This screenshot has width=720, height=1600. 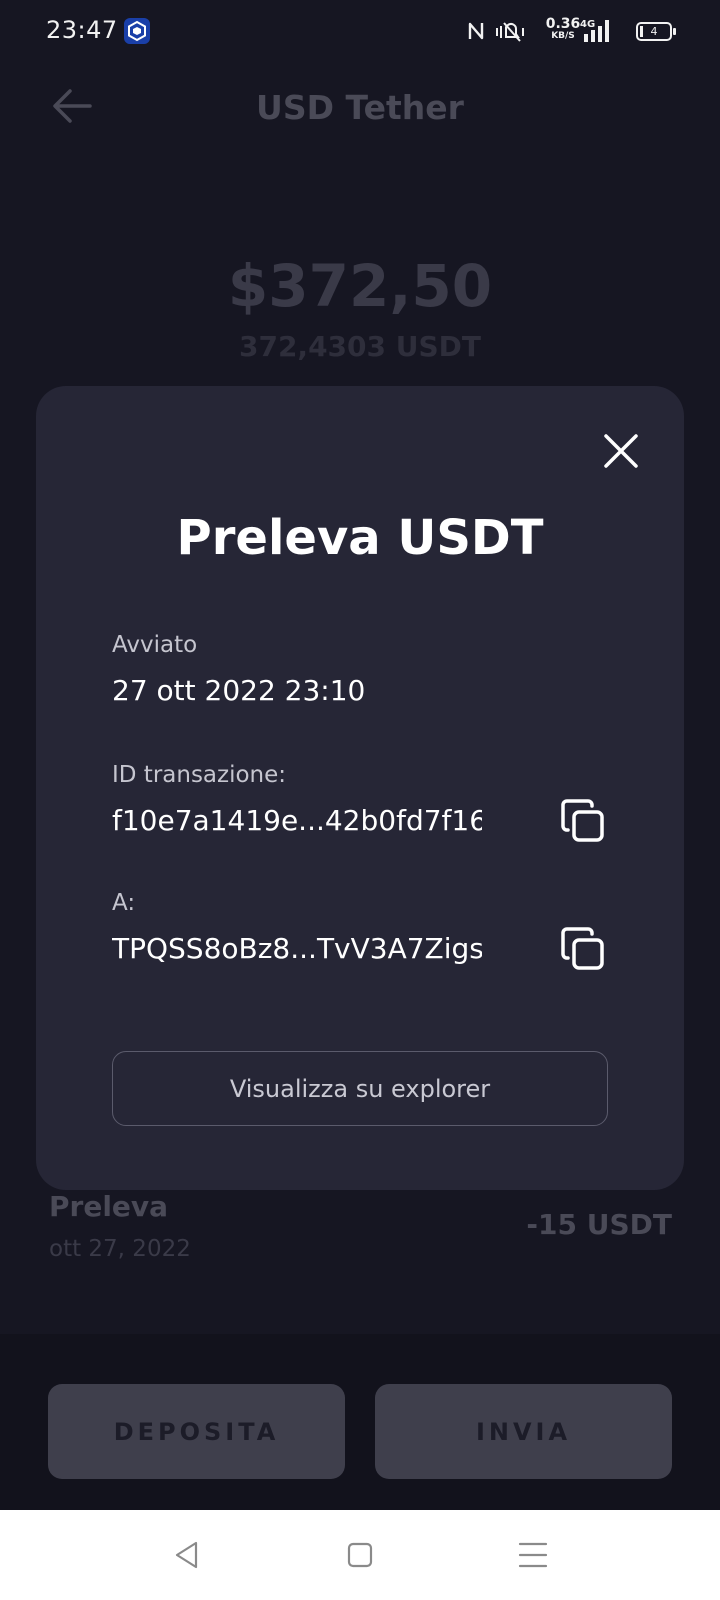 What do you see at coordinates (533, 1555) in the screenshot?
I see `menu-lines-icon` at bounding box center [533, 1555].